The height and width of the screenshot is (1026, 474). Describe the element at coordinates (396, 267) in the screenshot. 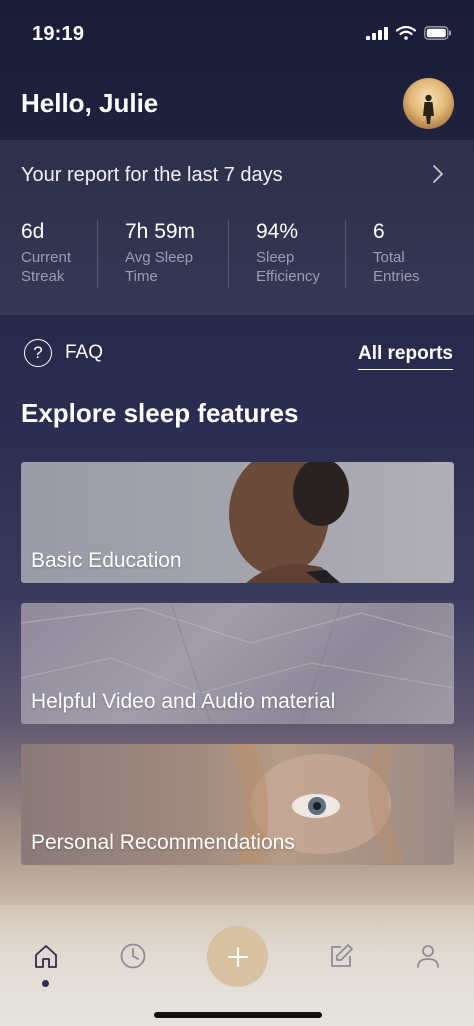

I see `stat-label: Total Entries` at that location.